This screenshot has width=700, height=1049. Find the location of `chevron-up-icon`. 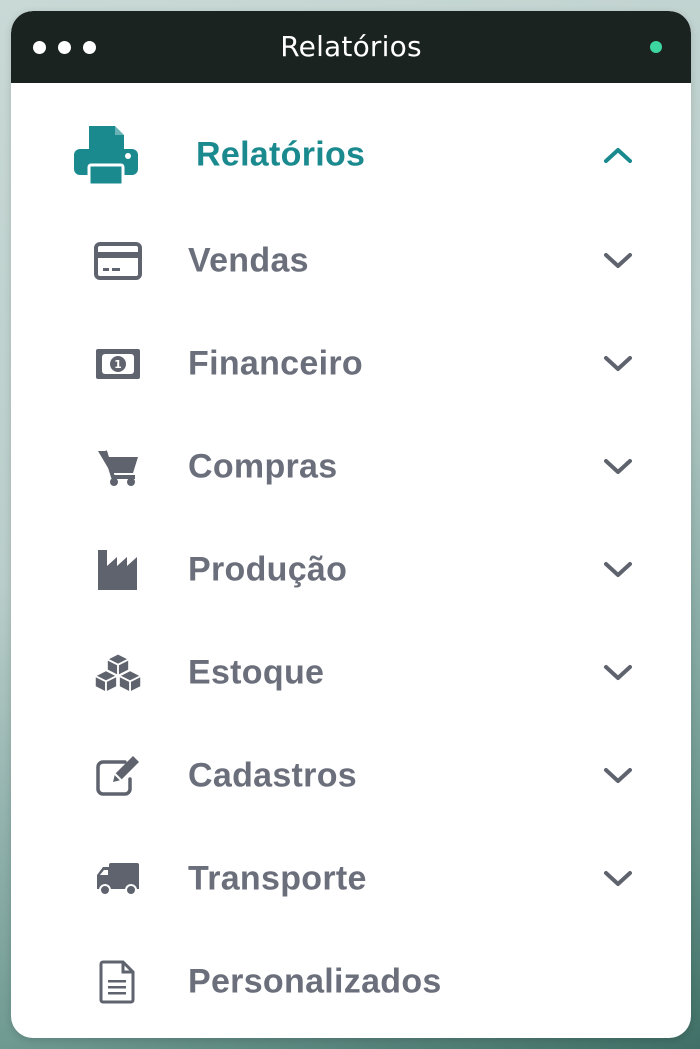

chevron-up-icon is located at coordinates (618, 155).